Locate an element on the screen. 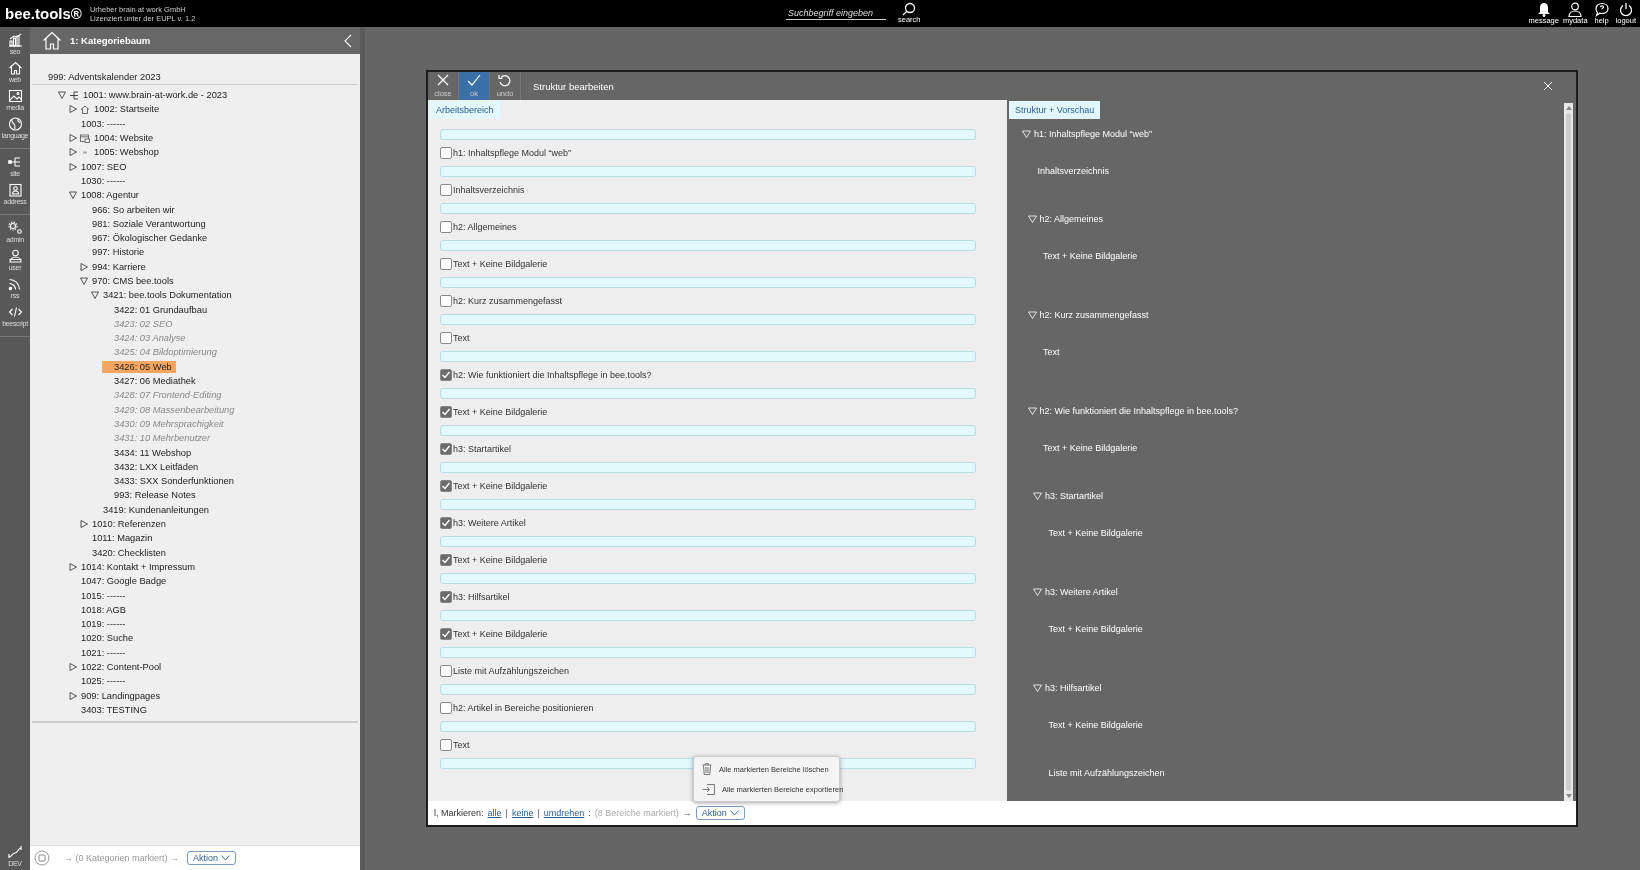  tree-item: 981: Soziale Verantwortung is located at coordinates (149, 223).